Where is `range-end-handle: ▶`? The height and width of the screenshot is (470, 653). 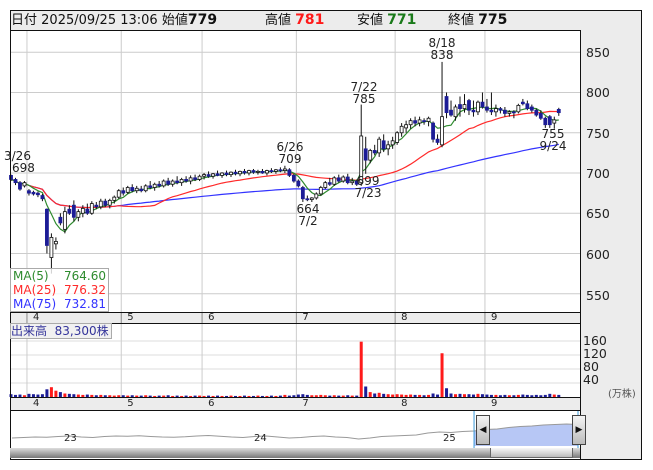
range-end-handle: ▶ is located at coordinates (579, 430).